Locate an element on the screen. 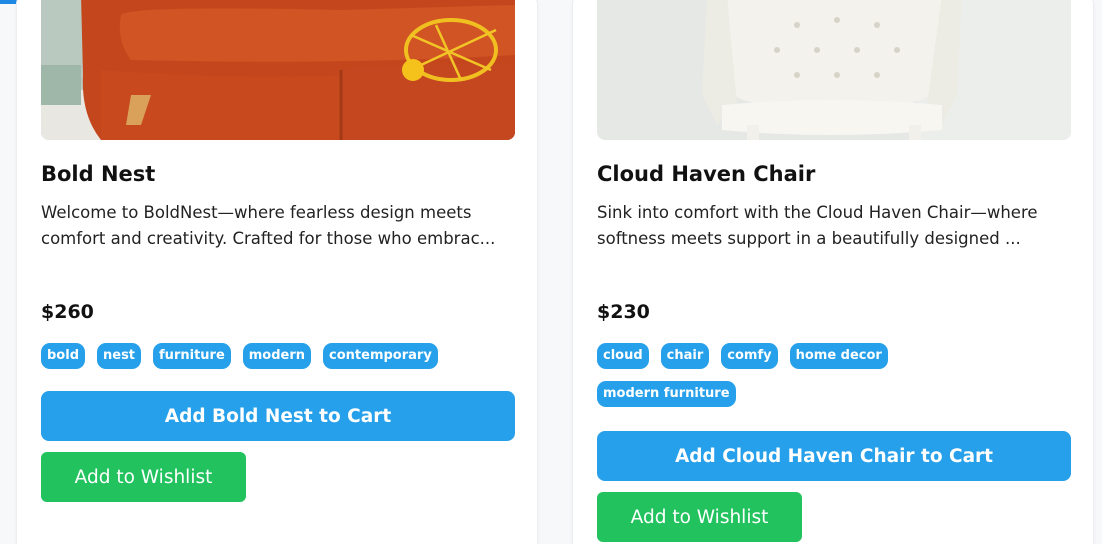 The height and width of the screenshot is (544, 1102). product-title: Bold Nest is located at coordinates (98, 174).